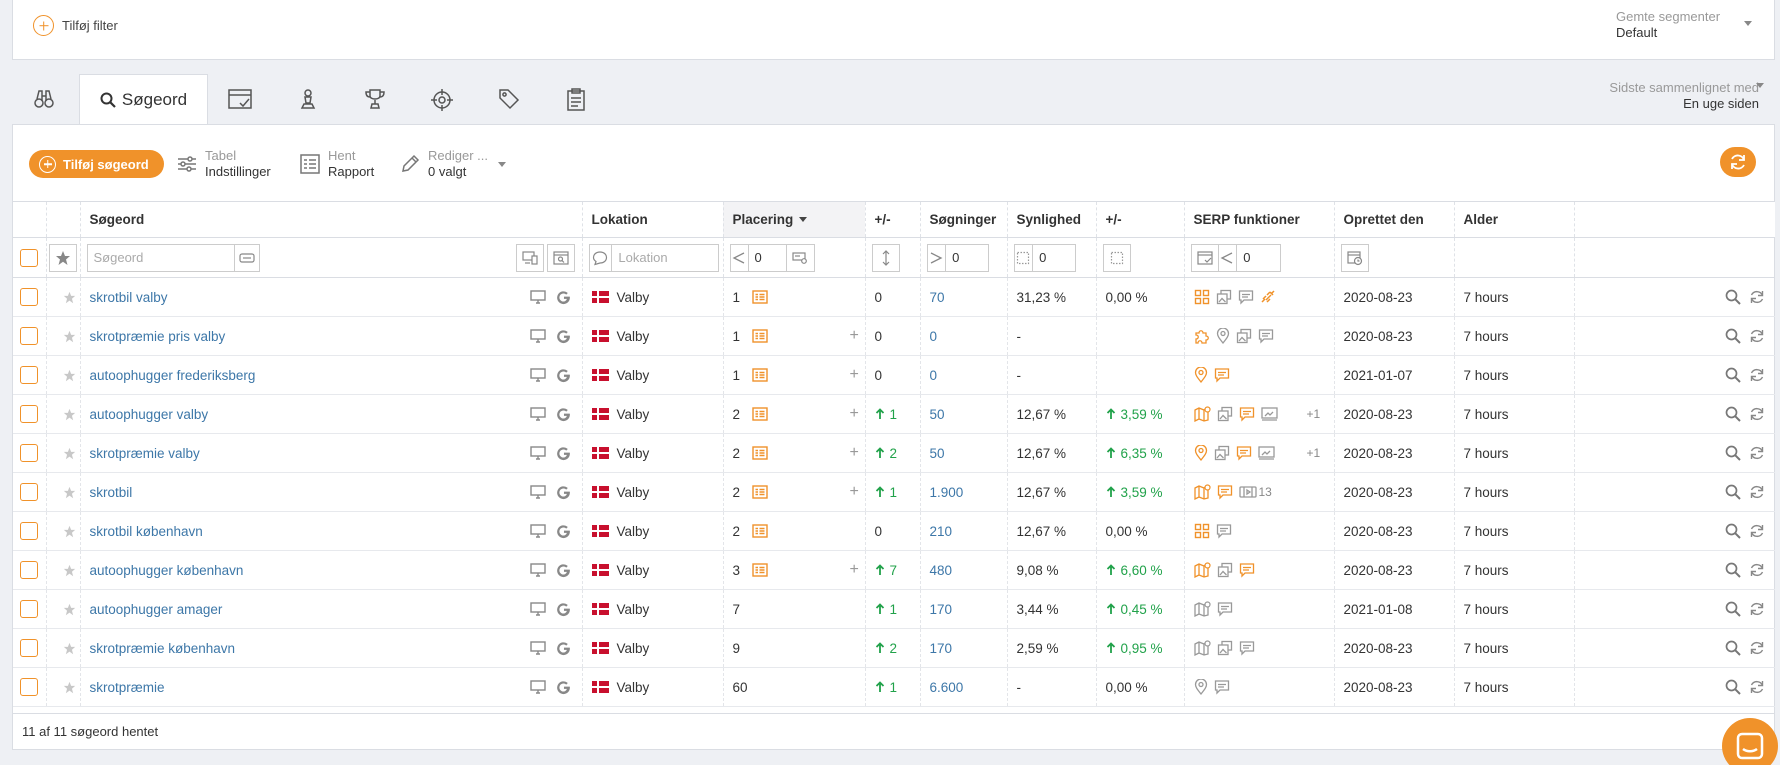 The image size is (1780, 765). I want to click on keyword-link: skrotbil, so click(111, 492).